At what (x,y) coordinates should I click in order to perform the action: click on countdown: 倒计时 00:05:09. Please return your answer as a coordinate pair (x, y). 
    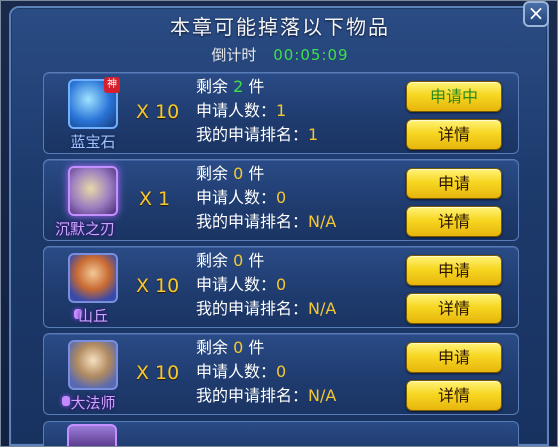
    Looking at the image, I should click on (279, 54).